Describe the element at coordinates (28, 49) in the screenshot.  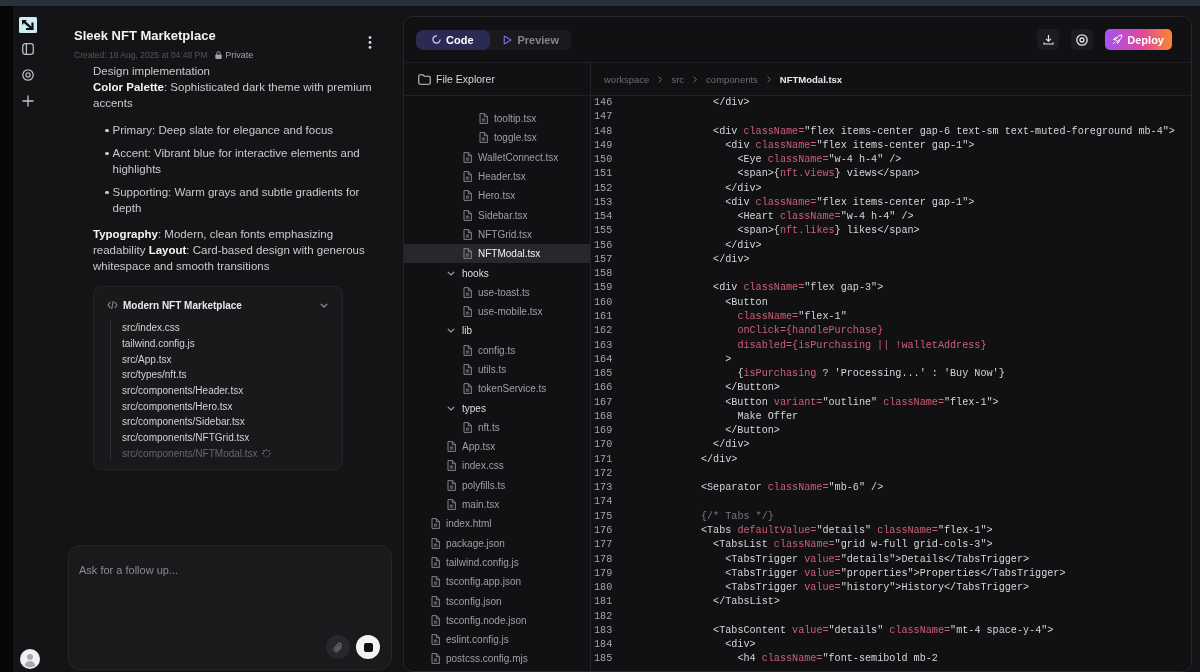
I see `sidebar-icon` at that location.